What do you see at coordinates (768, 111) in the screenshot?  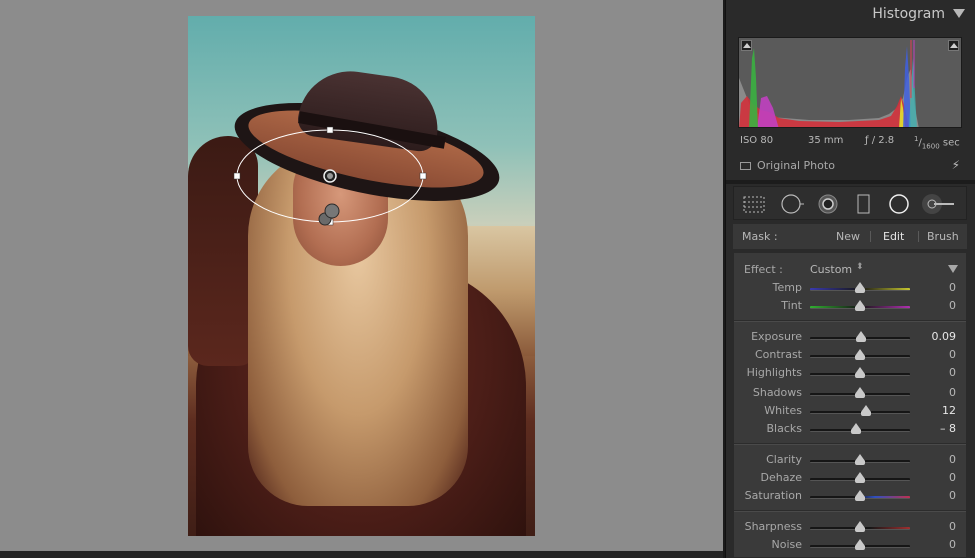 I see `histogram-magenta` at bounding box center [768, 111].